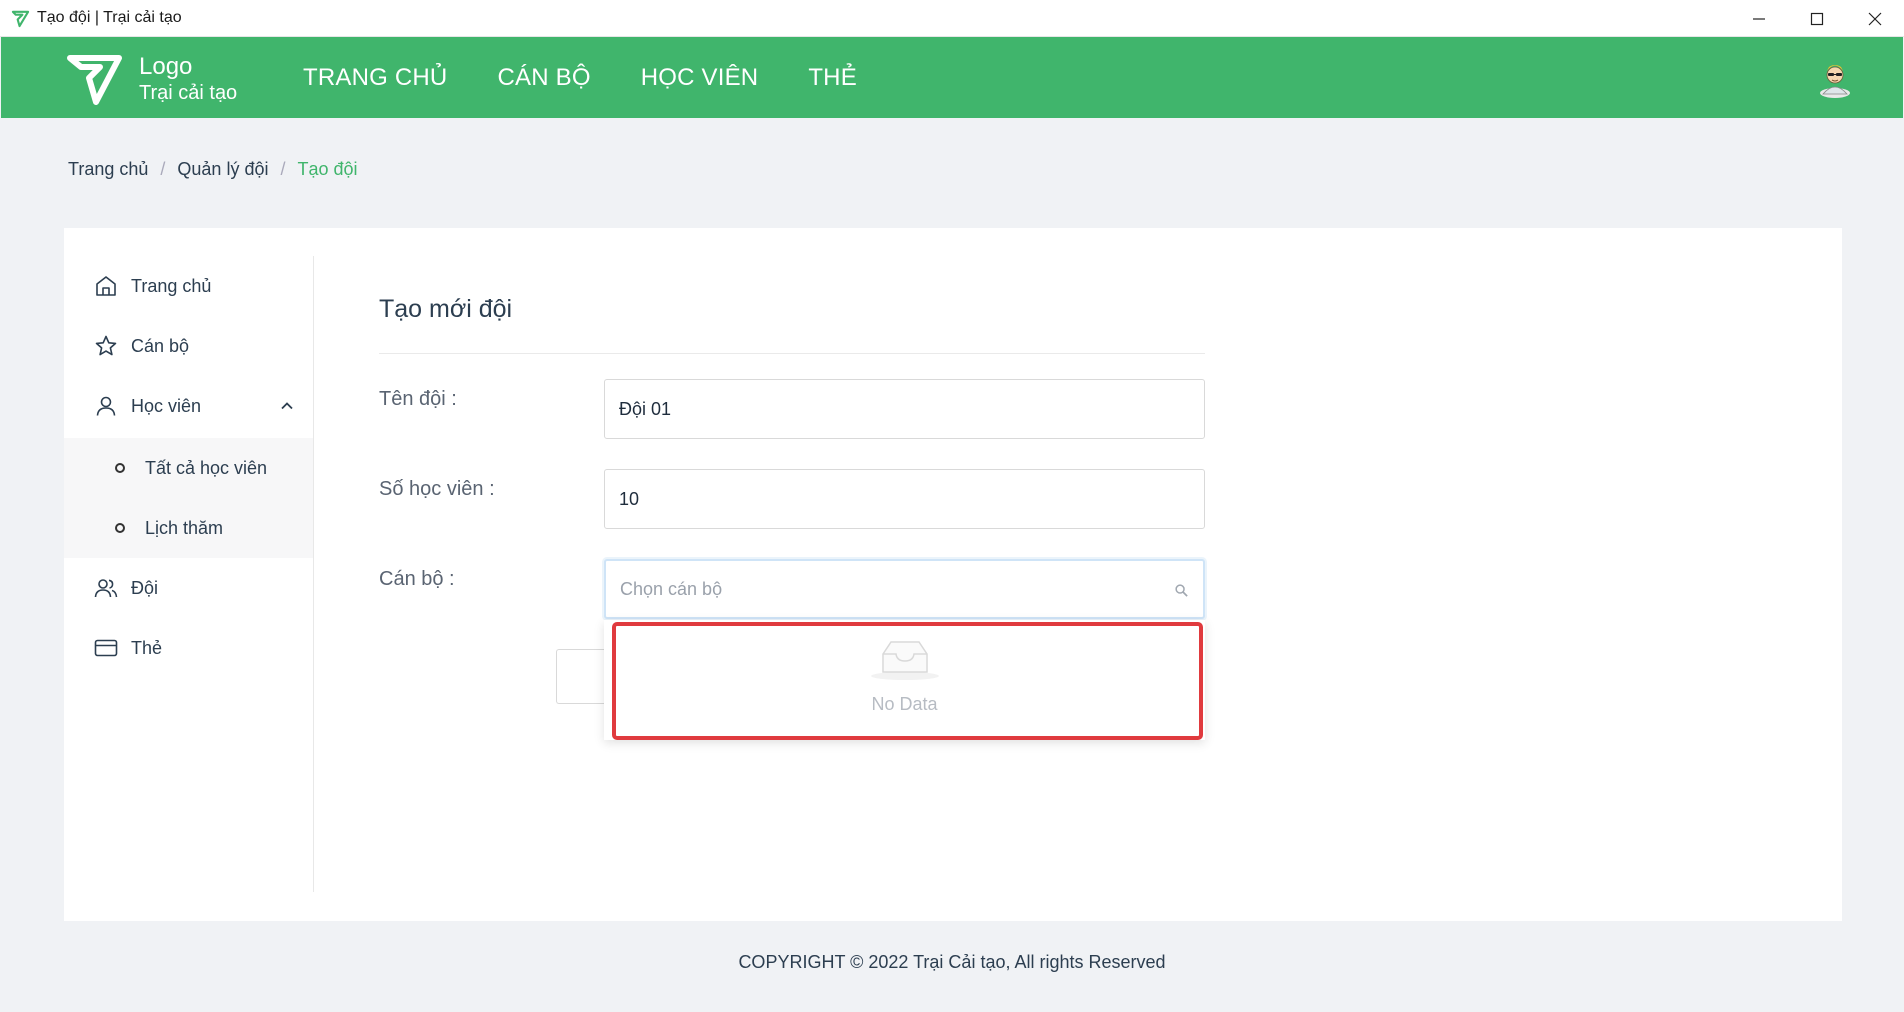  Describe the element at coordinates (171, 285) in the screenshot. I see `sidebar-item-label: Trang chủ` at that location.